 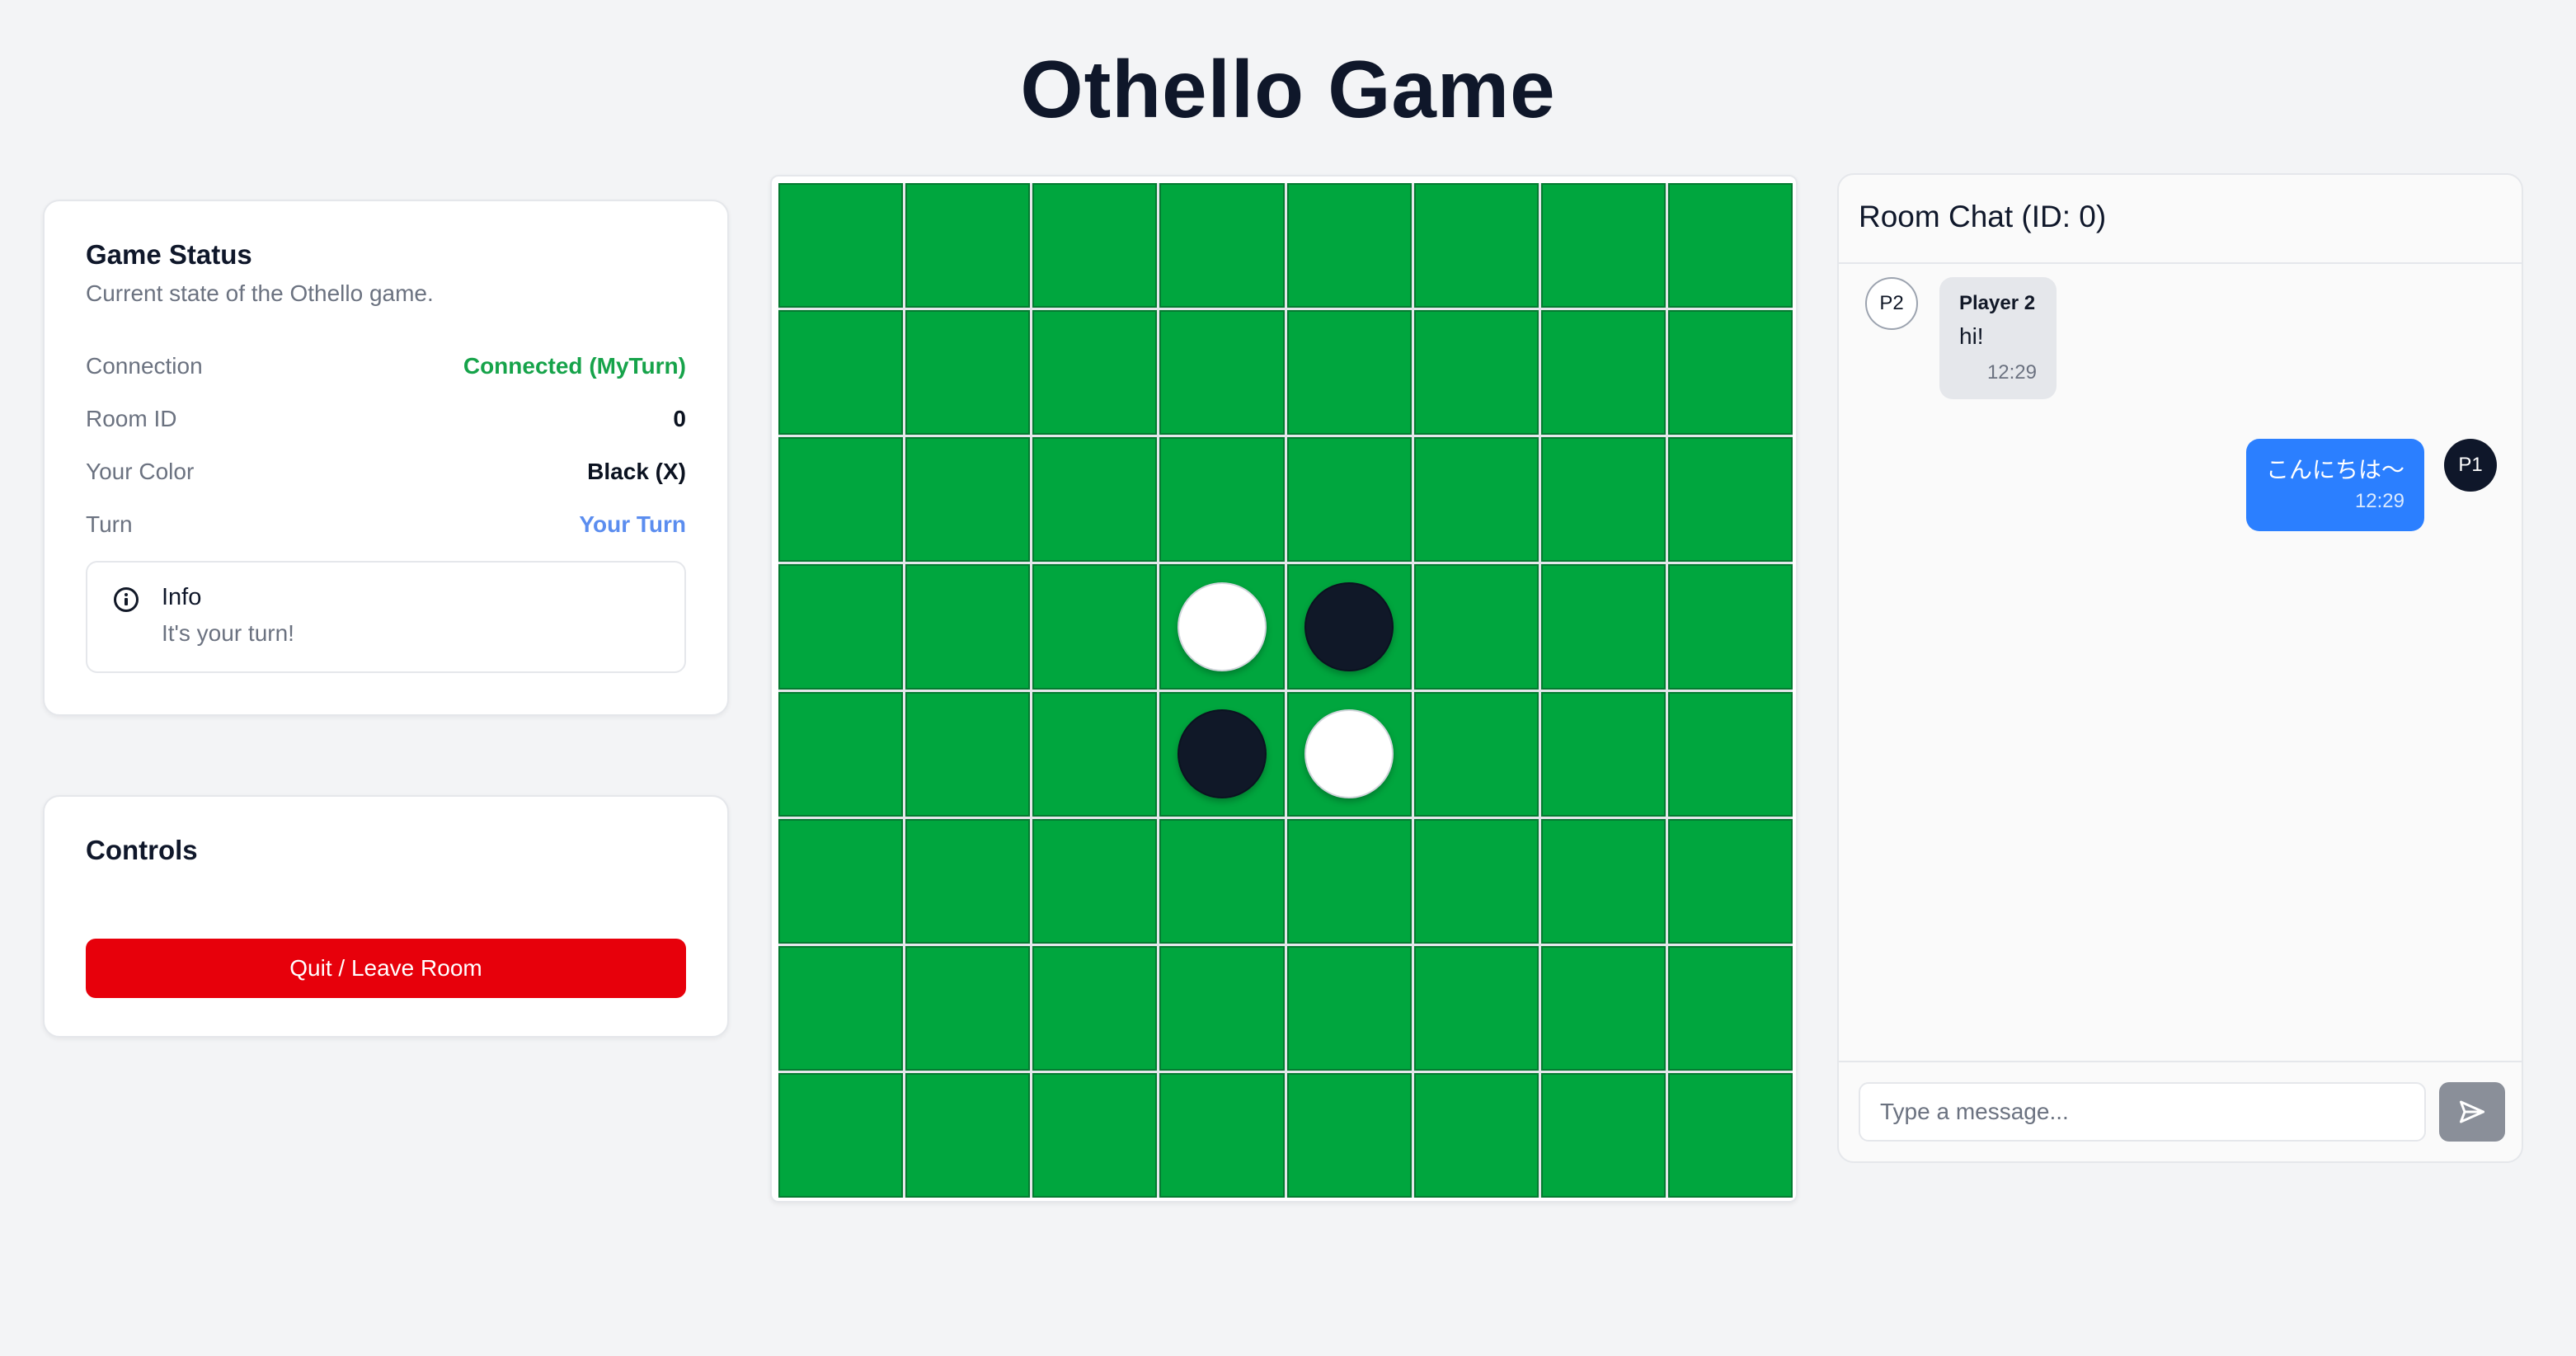 What do you see at coordinates (2180, 220) in the screenshot?
I see `chat-header: Room Chat (ID: 0)` at bounding box center [2180, 220].